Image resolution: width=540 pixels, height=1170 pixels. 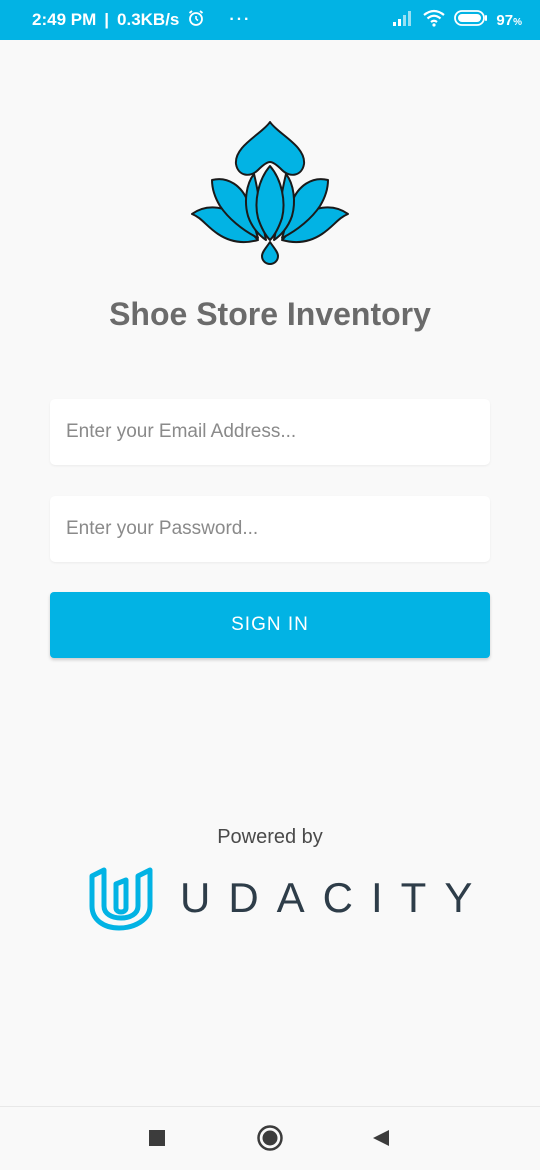 I want to click on app-title: Shoe Store Inventory, so click(x=270, y=314).